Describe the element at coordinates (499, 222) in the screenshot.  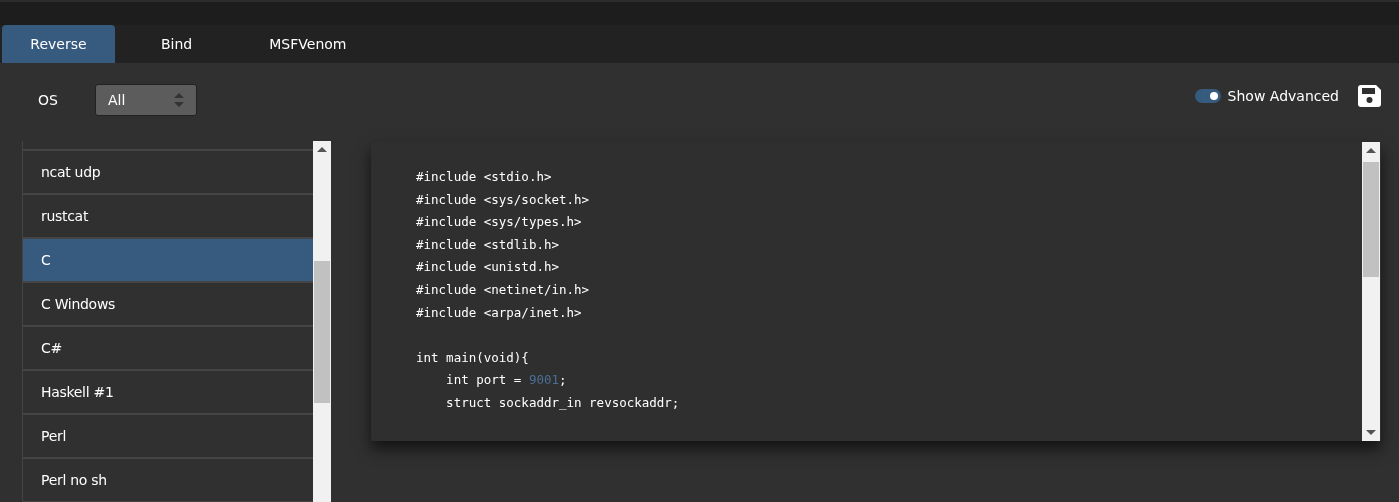
I see `code-line: #include <sys/types.h>` at that location.